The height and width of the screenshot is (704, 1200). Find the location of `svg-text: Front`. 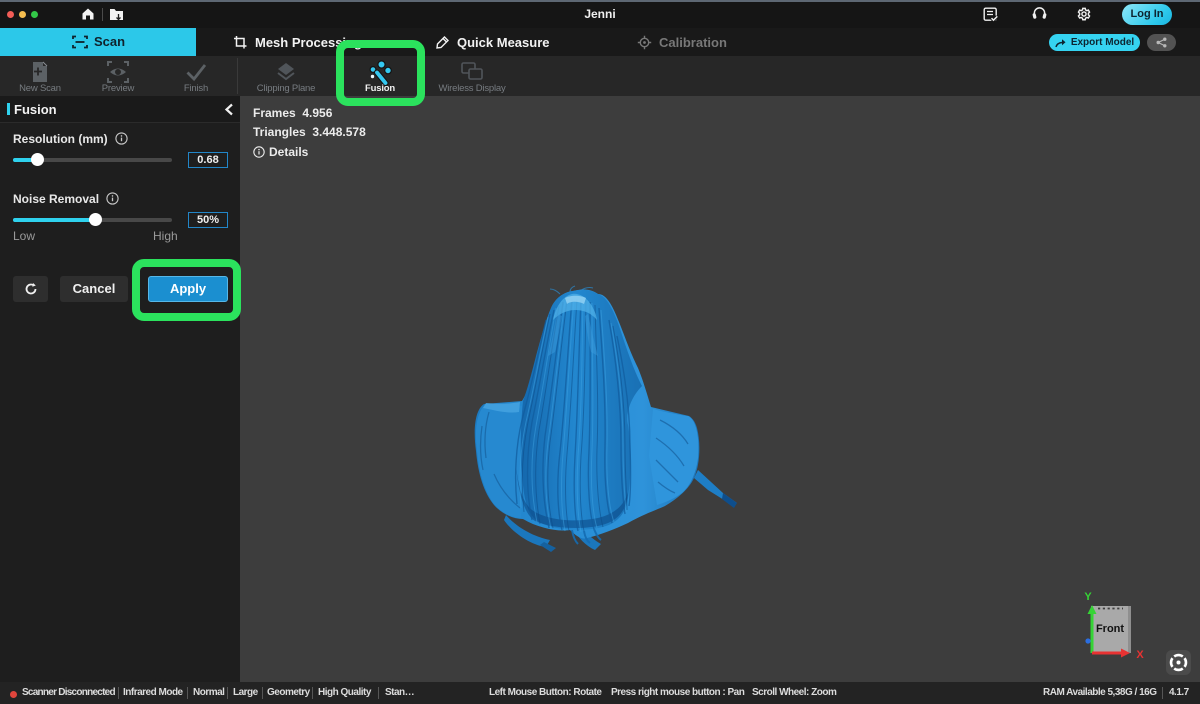

svg-text: Front is located at coordinates (1110, 629).